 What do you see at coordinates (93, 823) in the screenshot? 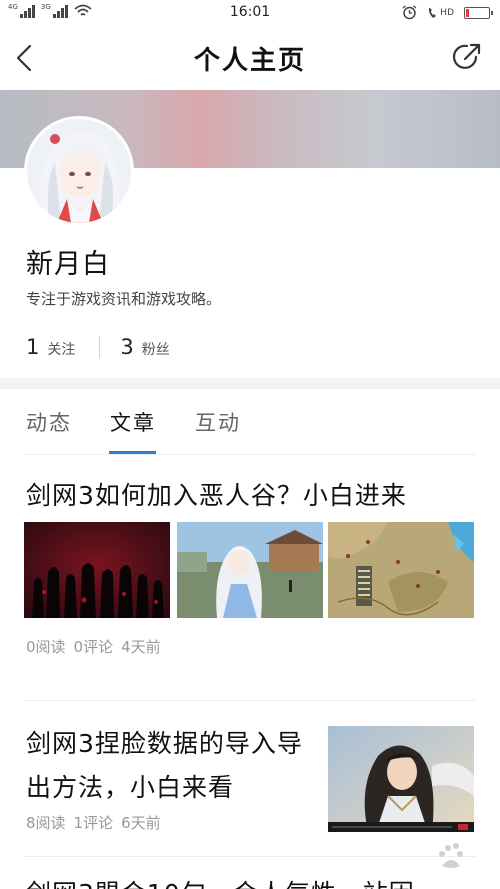
I see `comment-count: 1评论` at bounding box center [93, 823].